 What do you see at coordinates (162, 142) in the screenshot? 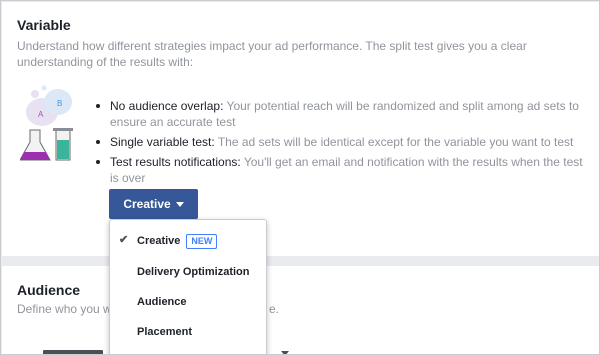
I see `bullet-bold: Single variable test:` at bounding box center [162, 142].